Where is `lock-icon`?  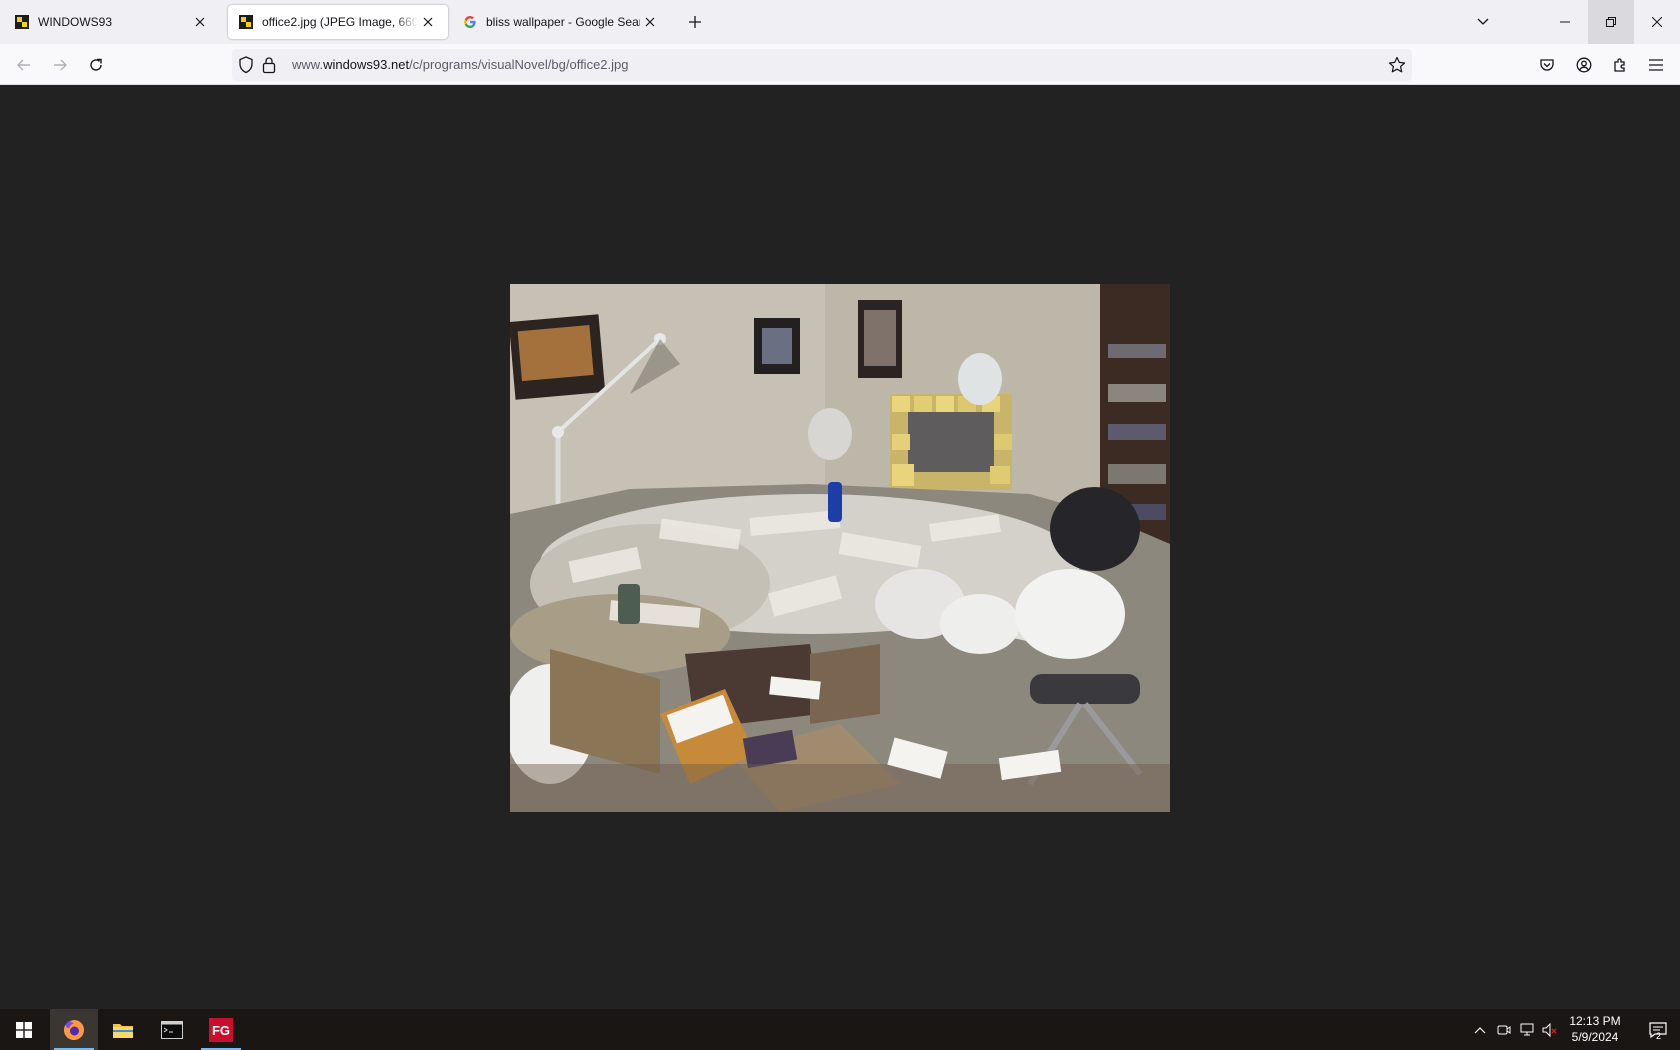
lock-icon is located at coordinates (269, 66).